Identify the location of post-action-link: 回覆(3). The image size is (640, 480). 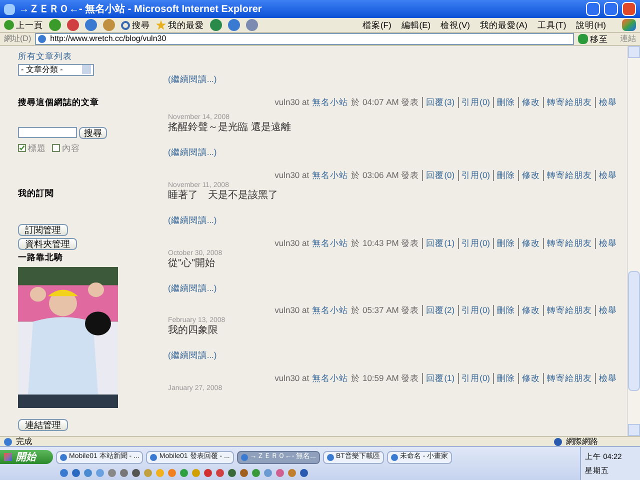
(438, 102).